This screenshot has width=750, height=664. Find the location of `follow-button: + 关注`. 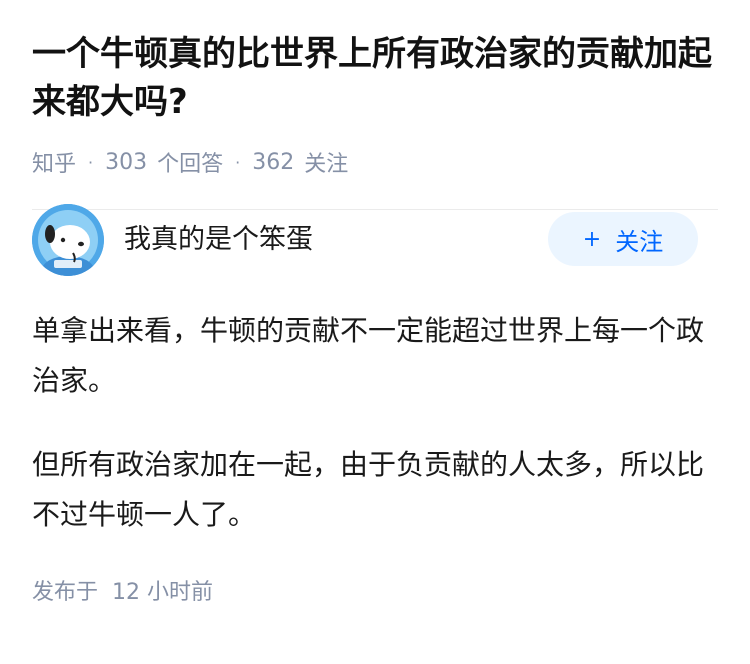

follow-button: + 关注 is located at coordinates (623, 239).